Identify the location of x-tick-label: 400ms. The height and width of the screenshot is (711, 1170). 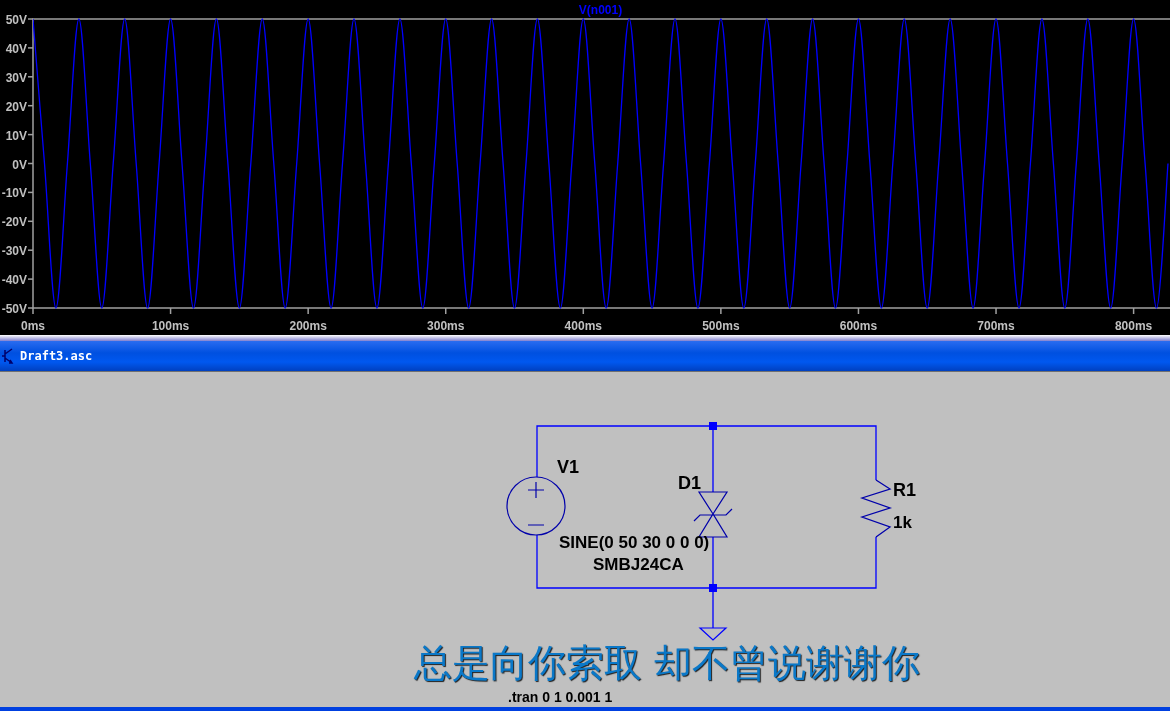
(583, 326).